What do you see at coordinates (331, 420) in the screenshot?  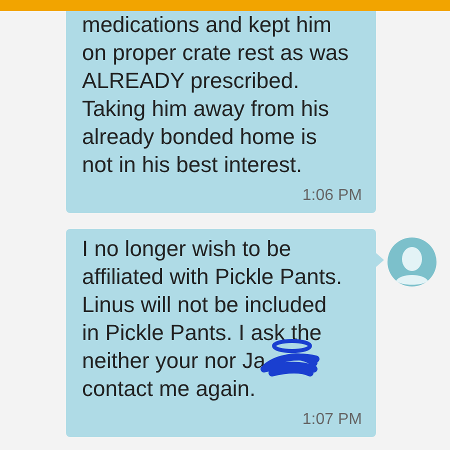 I see `message-time: 1:07 PM` at bounding box center [331, 420].